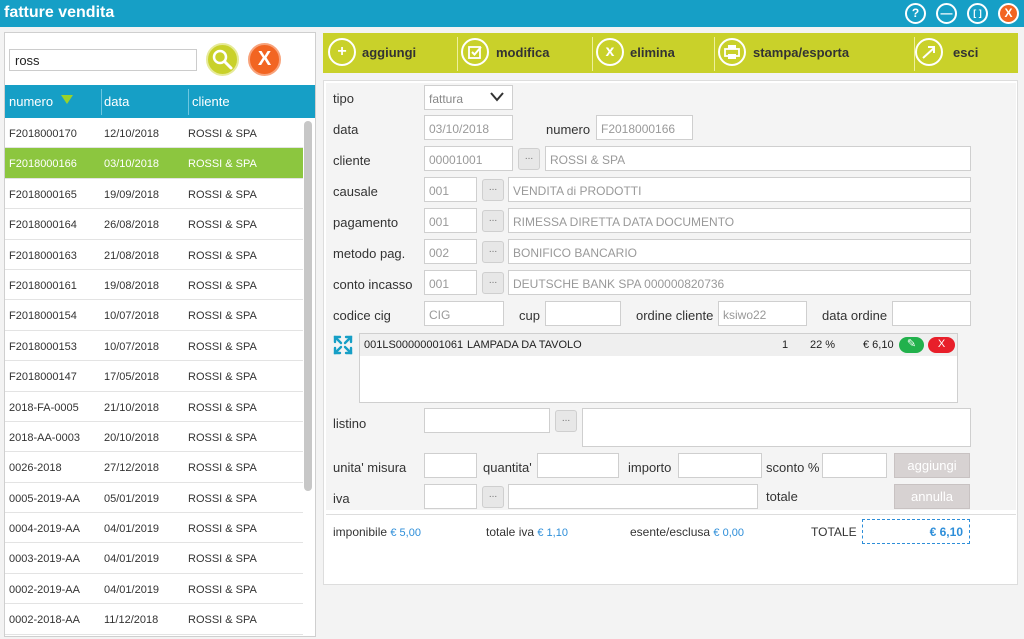 Image resolution: width=1024 pixels, height=639 pixels. I want to click on print-export-label: stampa/esporta, so click(801, 52).